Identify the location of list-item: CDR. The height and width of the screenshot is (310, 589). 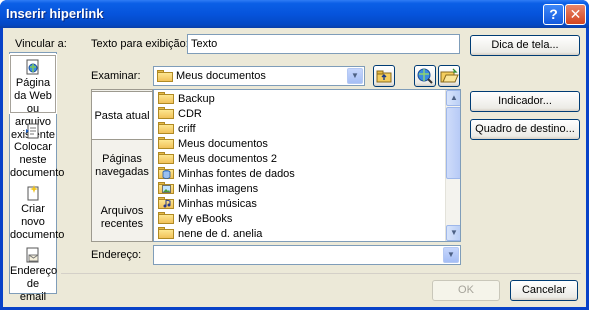
(180, 114).